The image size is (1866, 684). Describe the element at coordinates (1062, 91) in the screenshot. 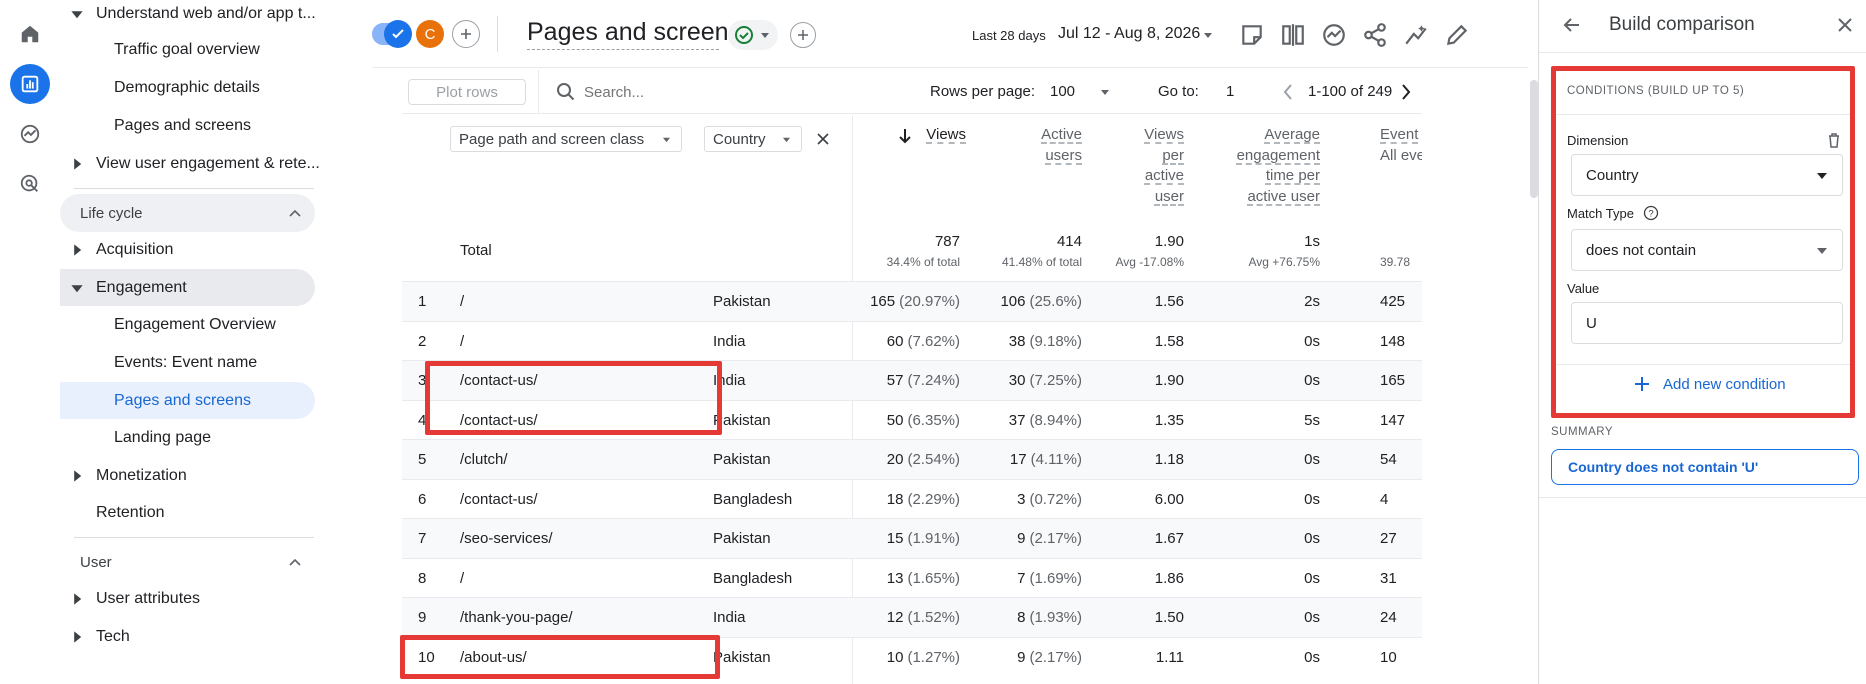

I see `rows-per-page-select: 100` at that location.